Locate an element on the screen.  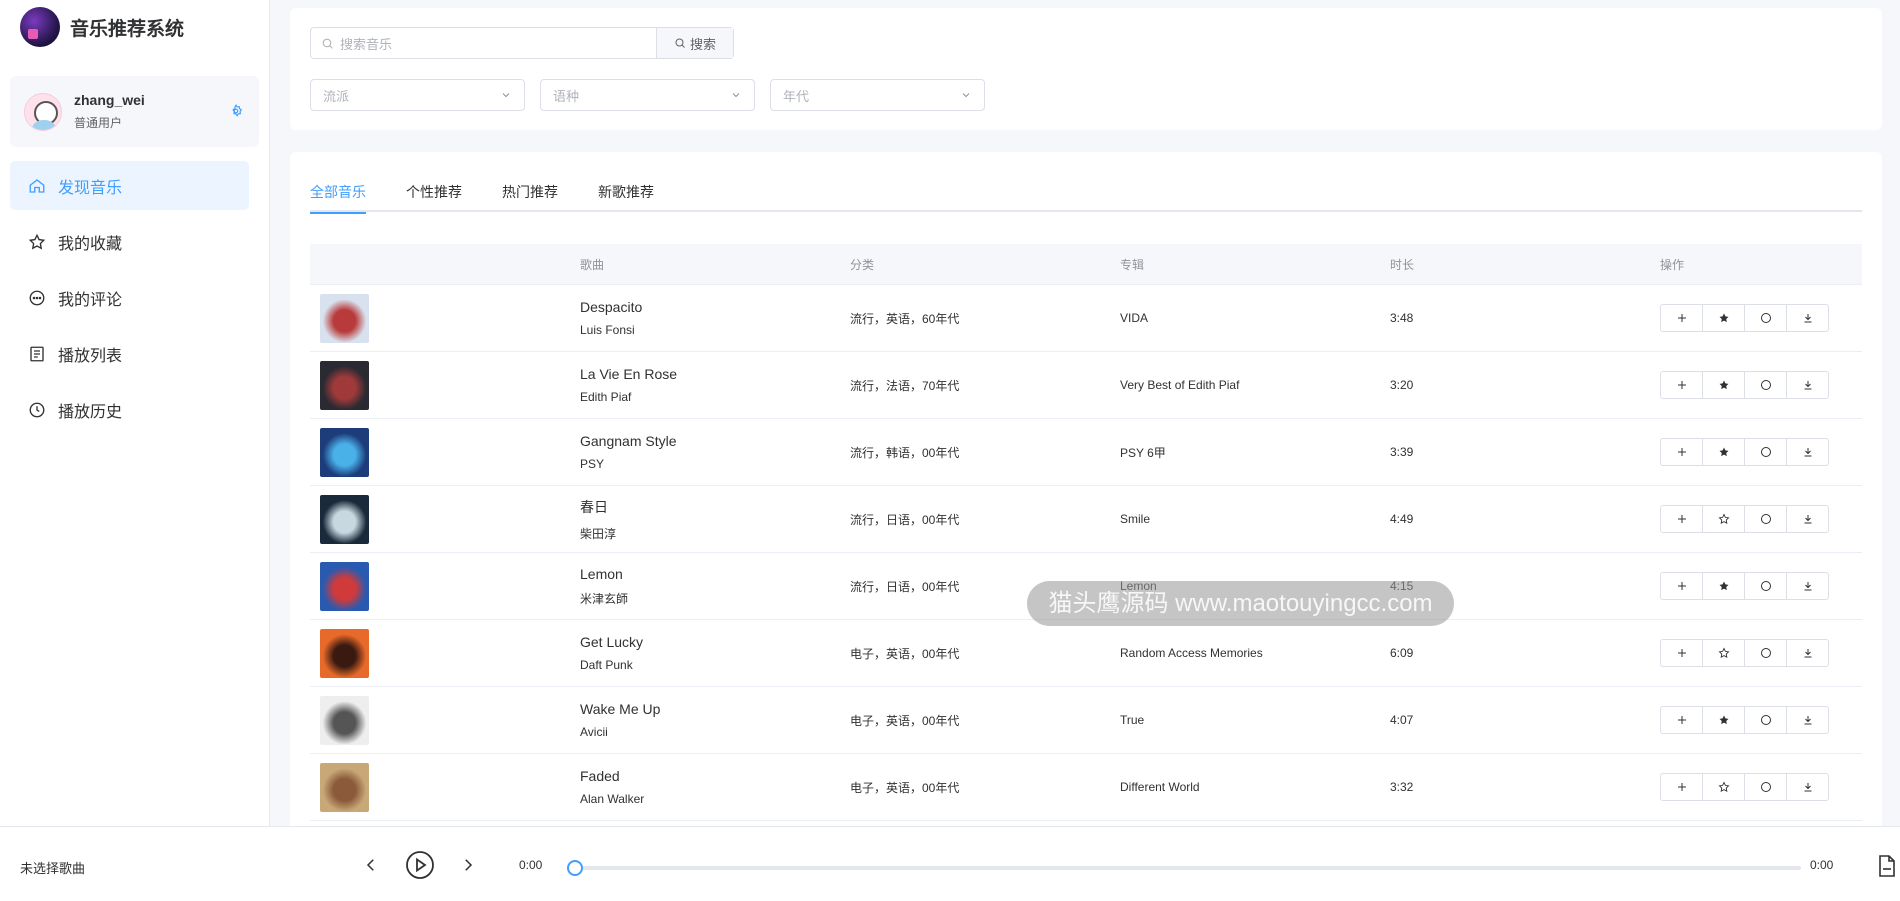
sidebar-item-comments: 我的评论 is located at coordinates (129, 297).